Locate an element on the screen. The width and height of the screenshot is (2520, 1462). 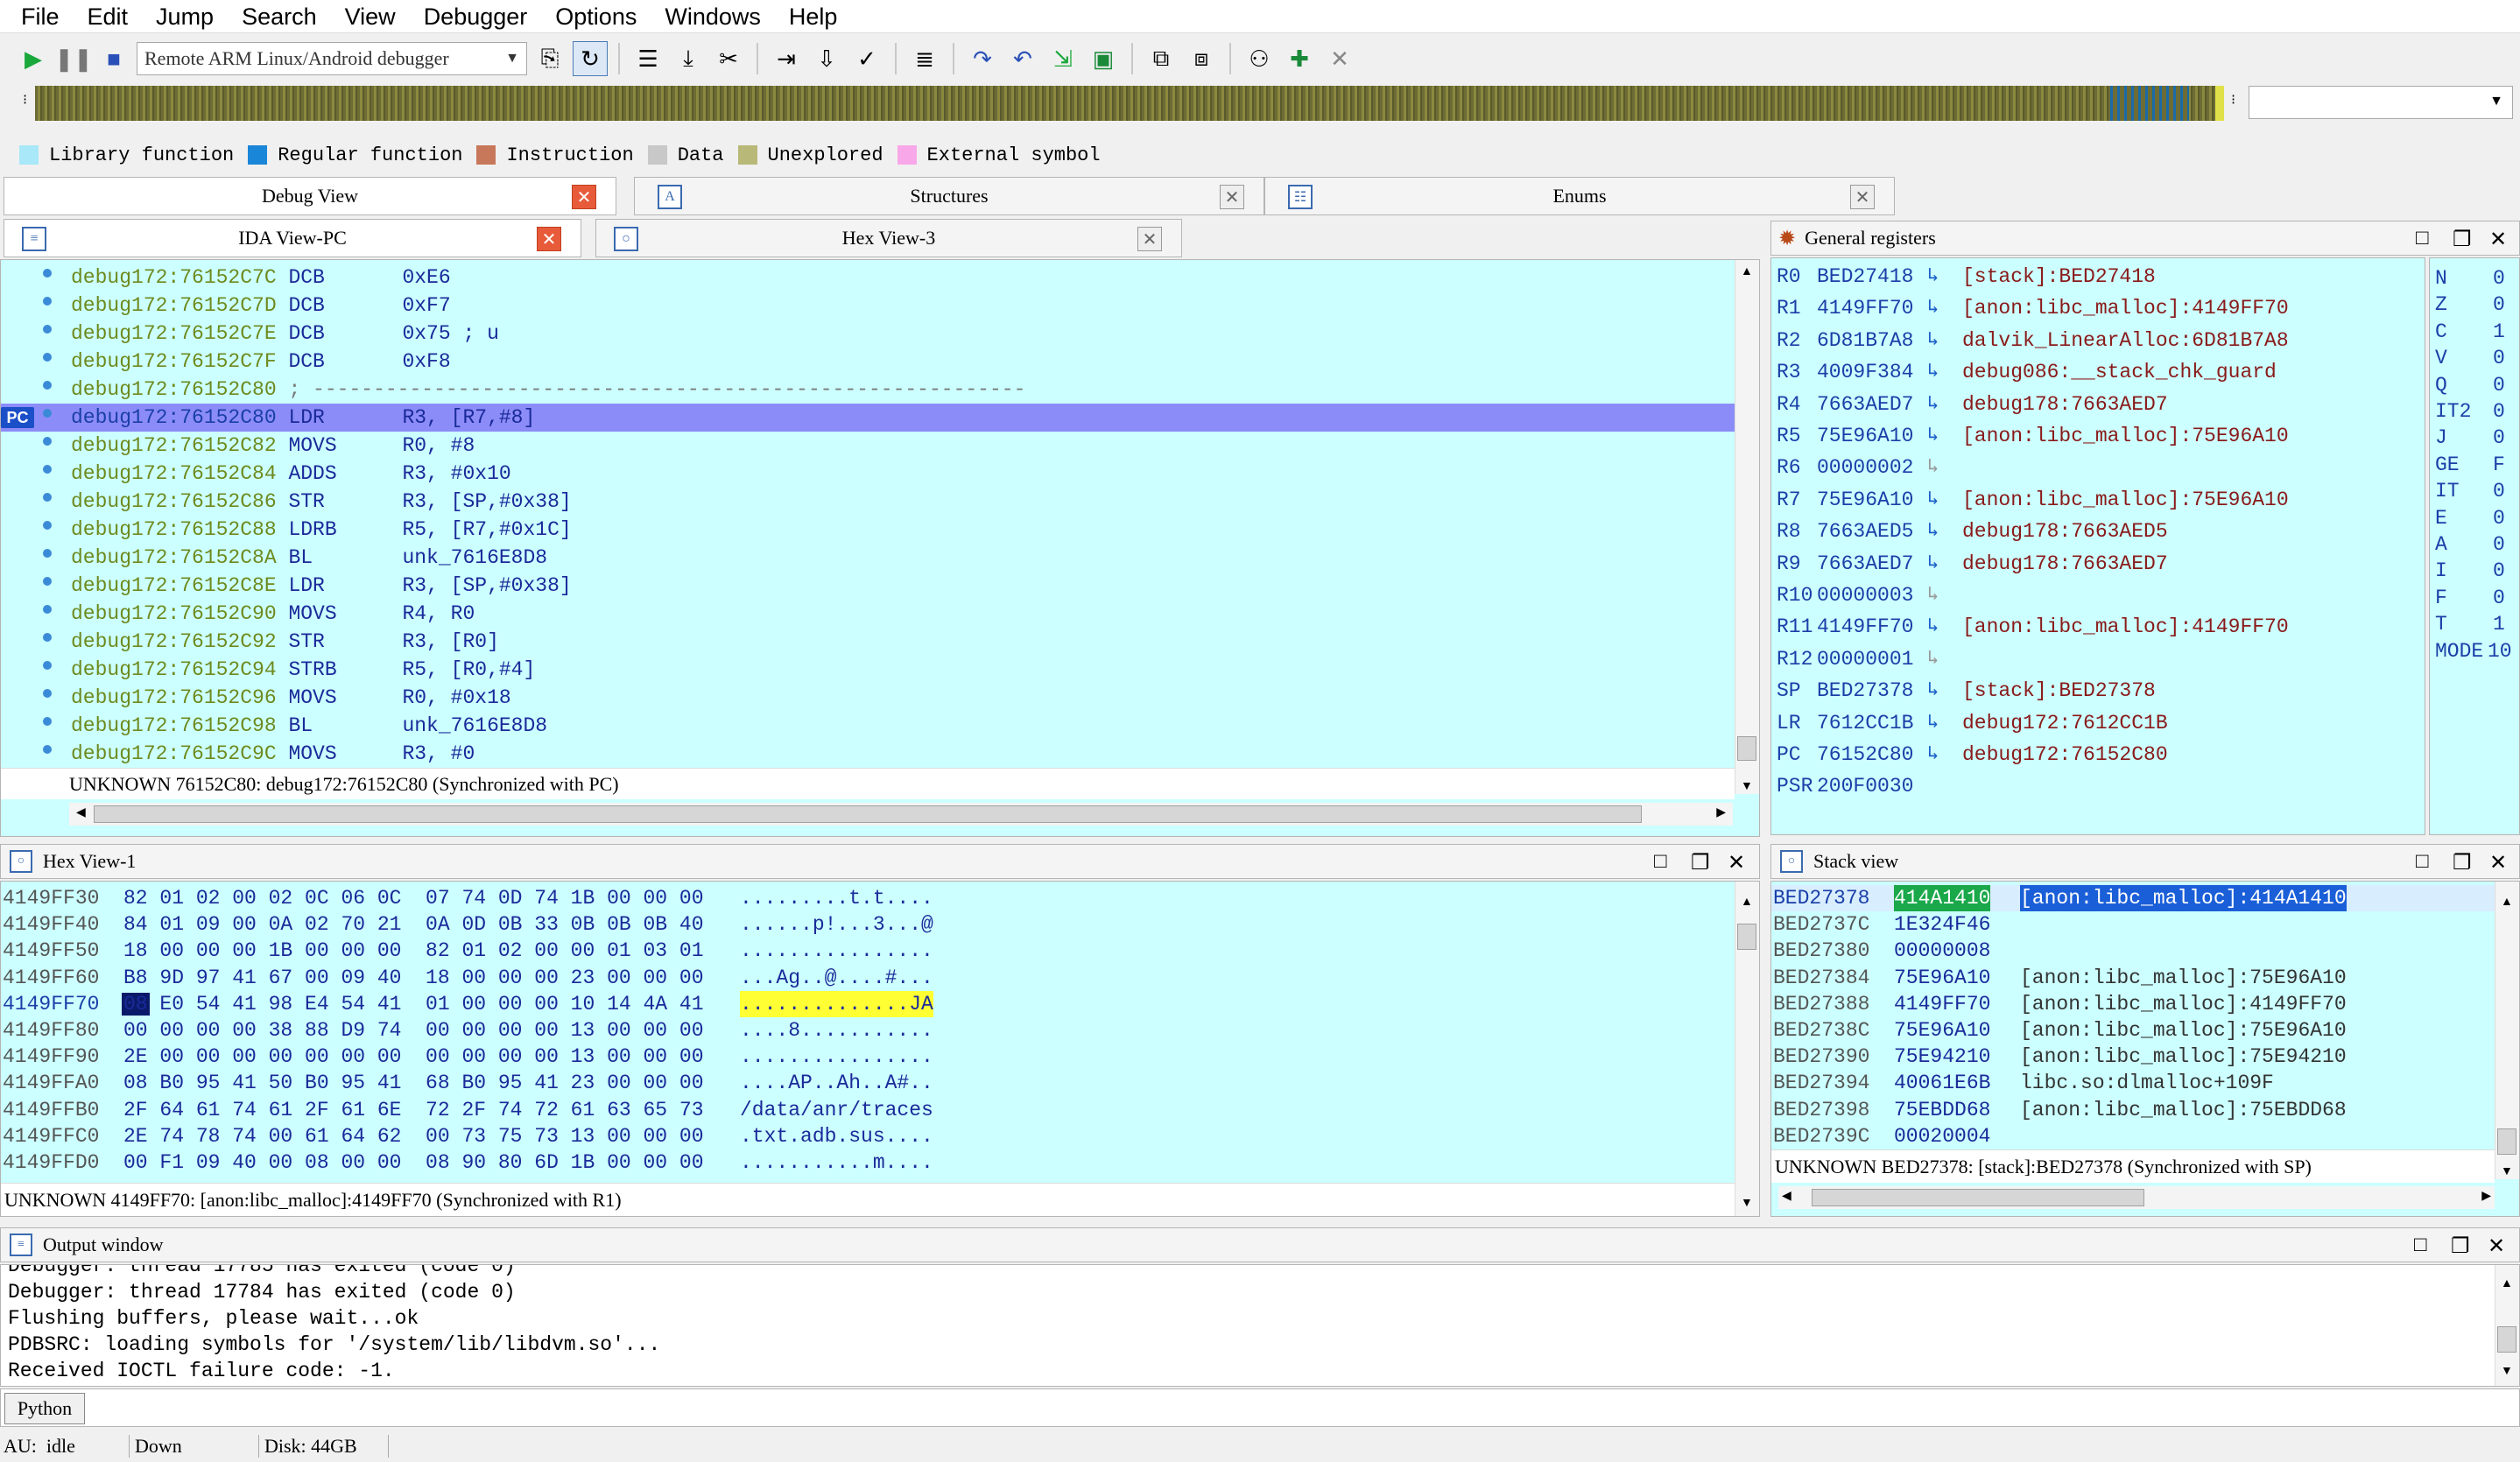
register-value: 7663AED5 is located at coordinates (1865, 532).